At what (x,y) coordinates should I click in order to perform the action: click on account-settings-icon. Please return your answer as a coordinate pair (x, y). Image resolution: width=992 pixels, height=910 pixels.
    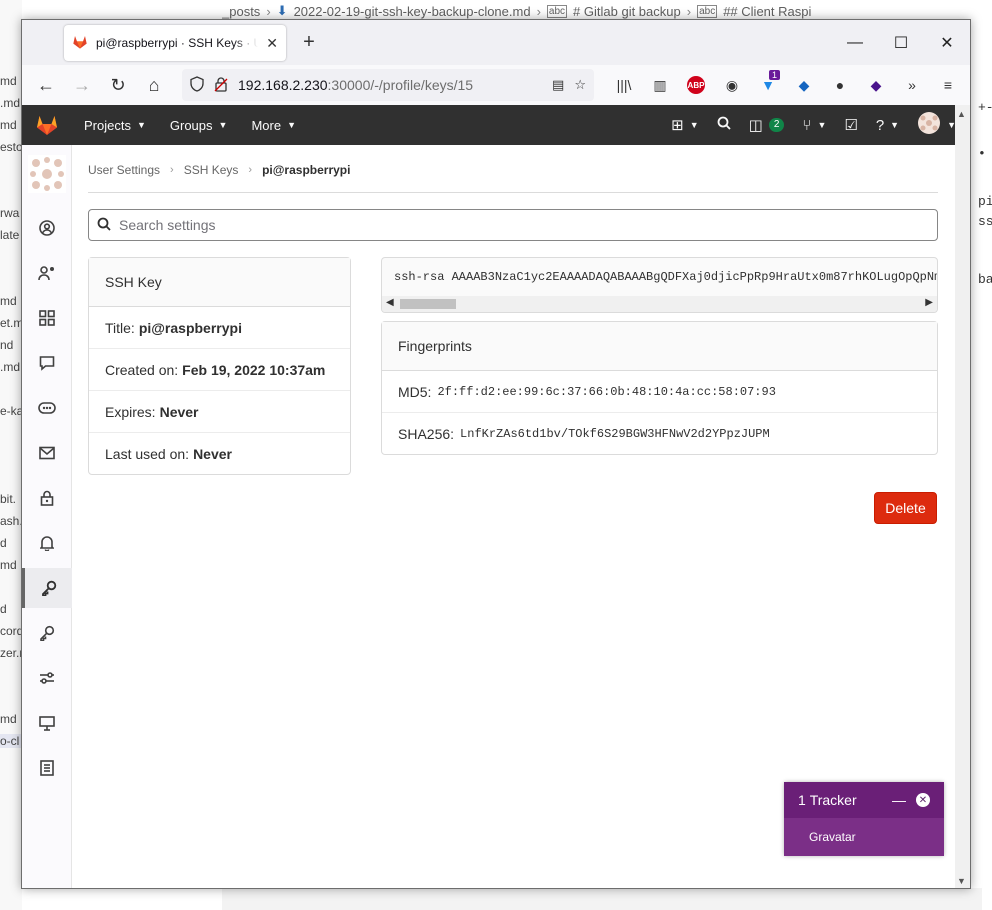
    Looking at the image, I should click on (47, 273).